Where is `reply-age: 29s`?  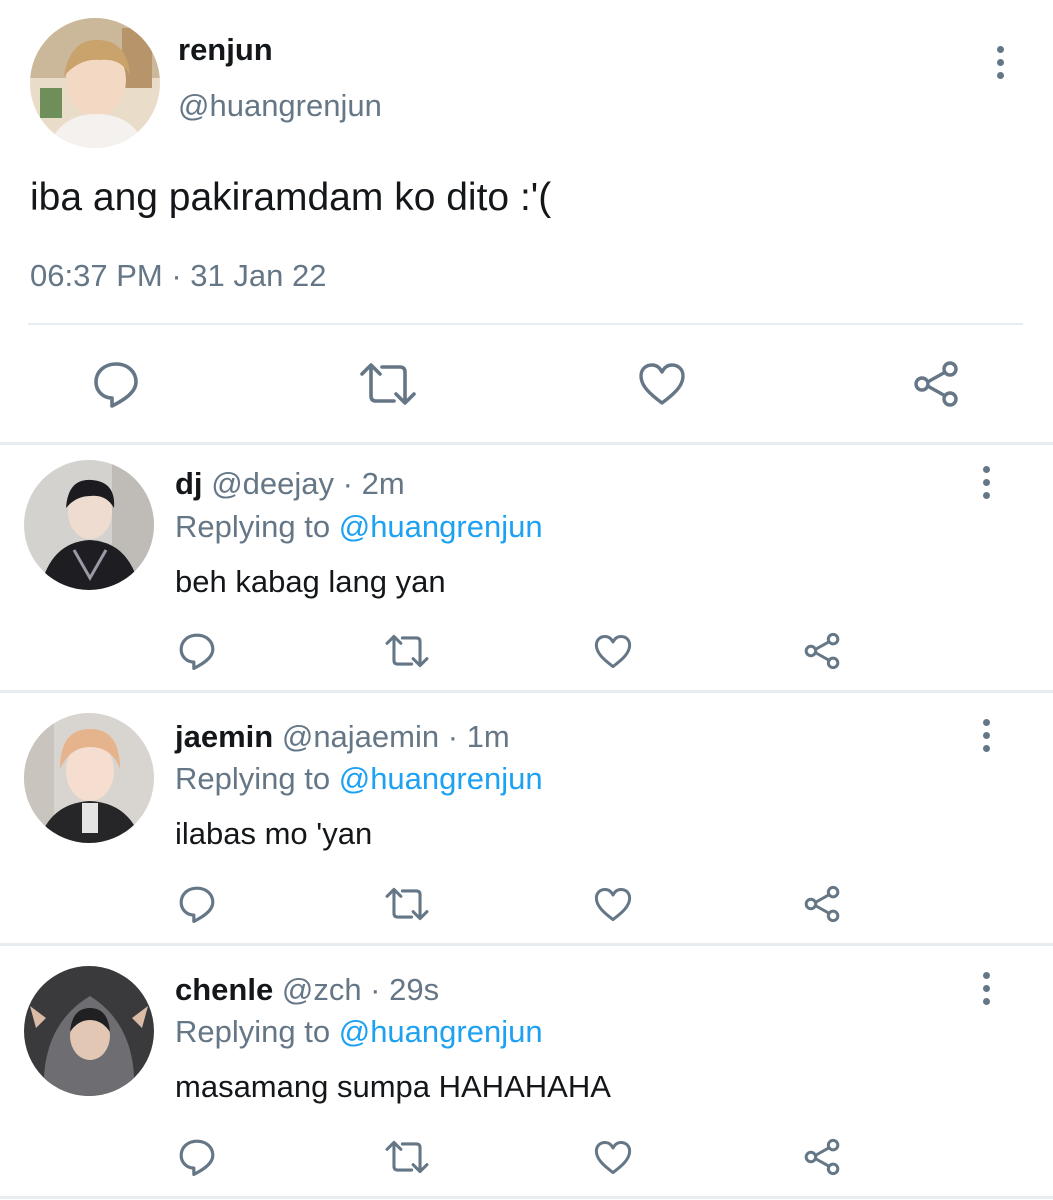 reply-age: 29s is located at coordinates (414, 989).